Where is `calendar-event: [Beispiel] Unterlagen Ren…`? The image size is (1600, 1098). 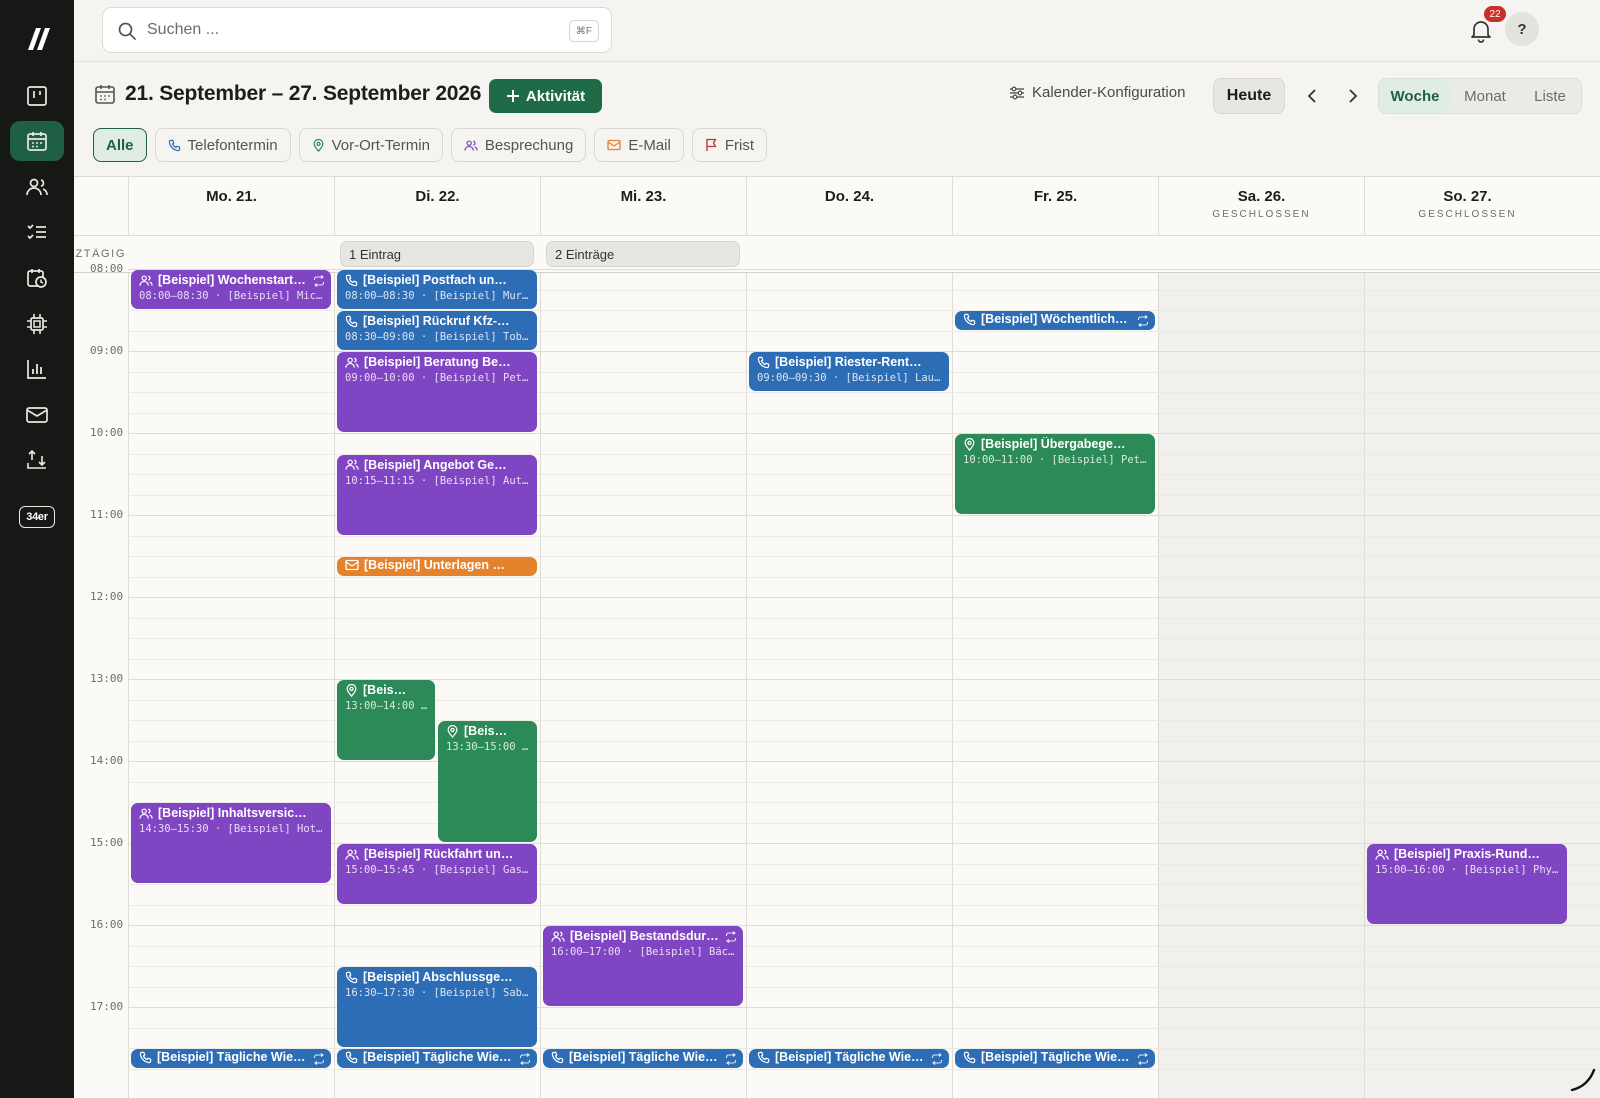
calendar-event: [Beispiel] Unterlagen Ren… is located at coordinates (437, 566).